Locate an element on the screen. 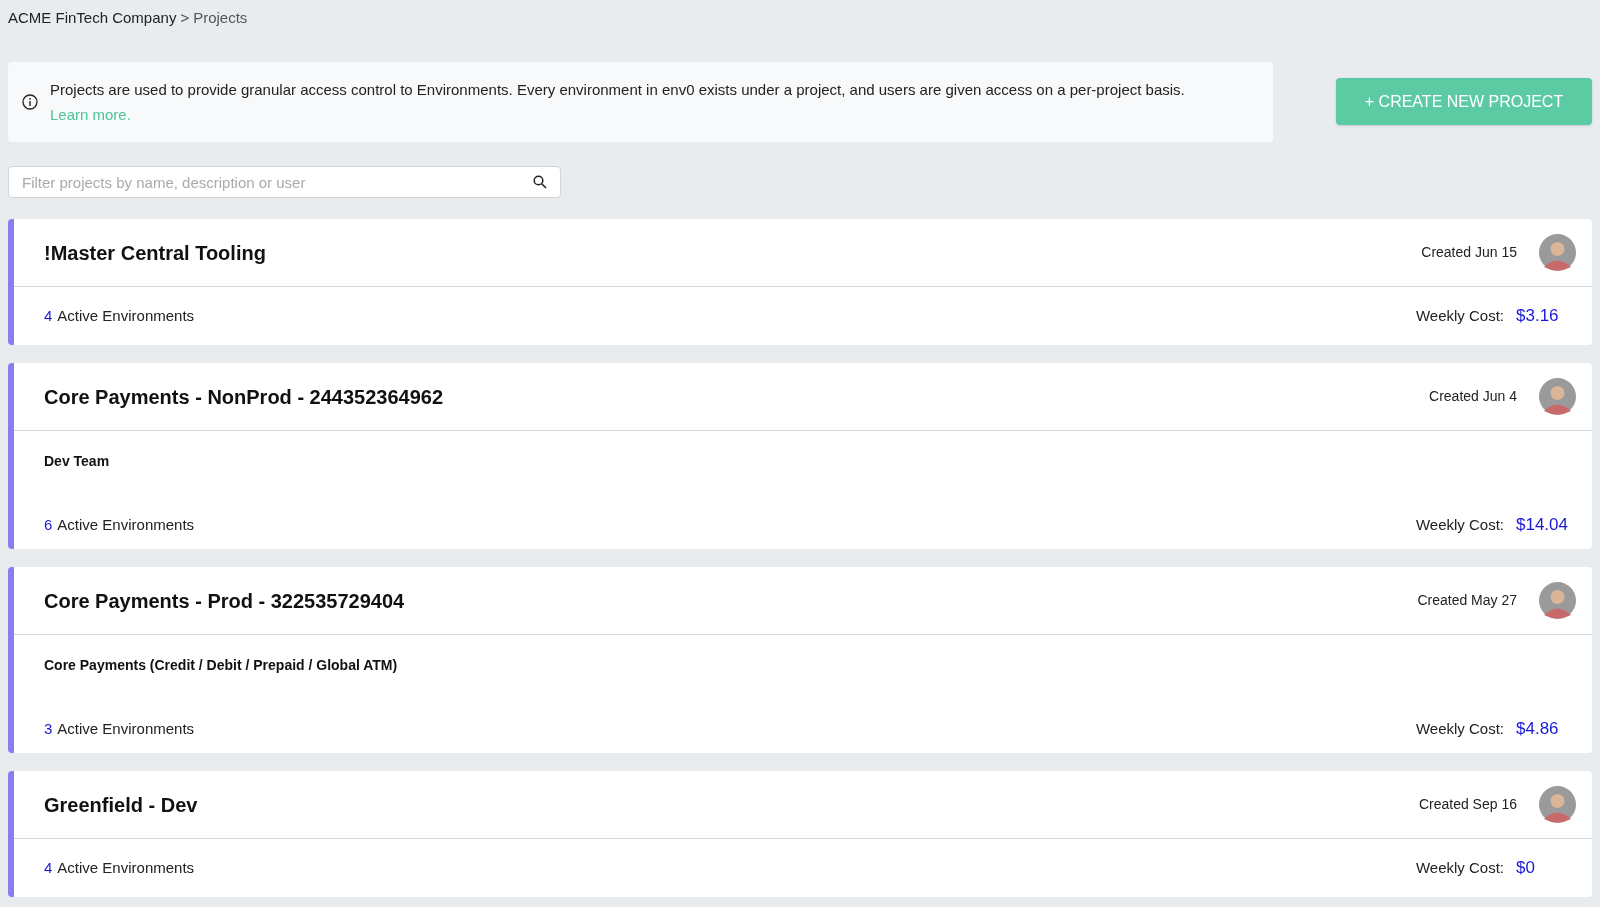 The height and width of the screenshot is (907, 1600). info-text: Projects are used to provide granular access control to Environments. Every environment in env0 exists under a project, and users are given access on a per-project basis. Learn more. is located at coordinates (618, 102).